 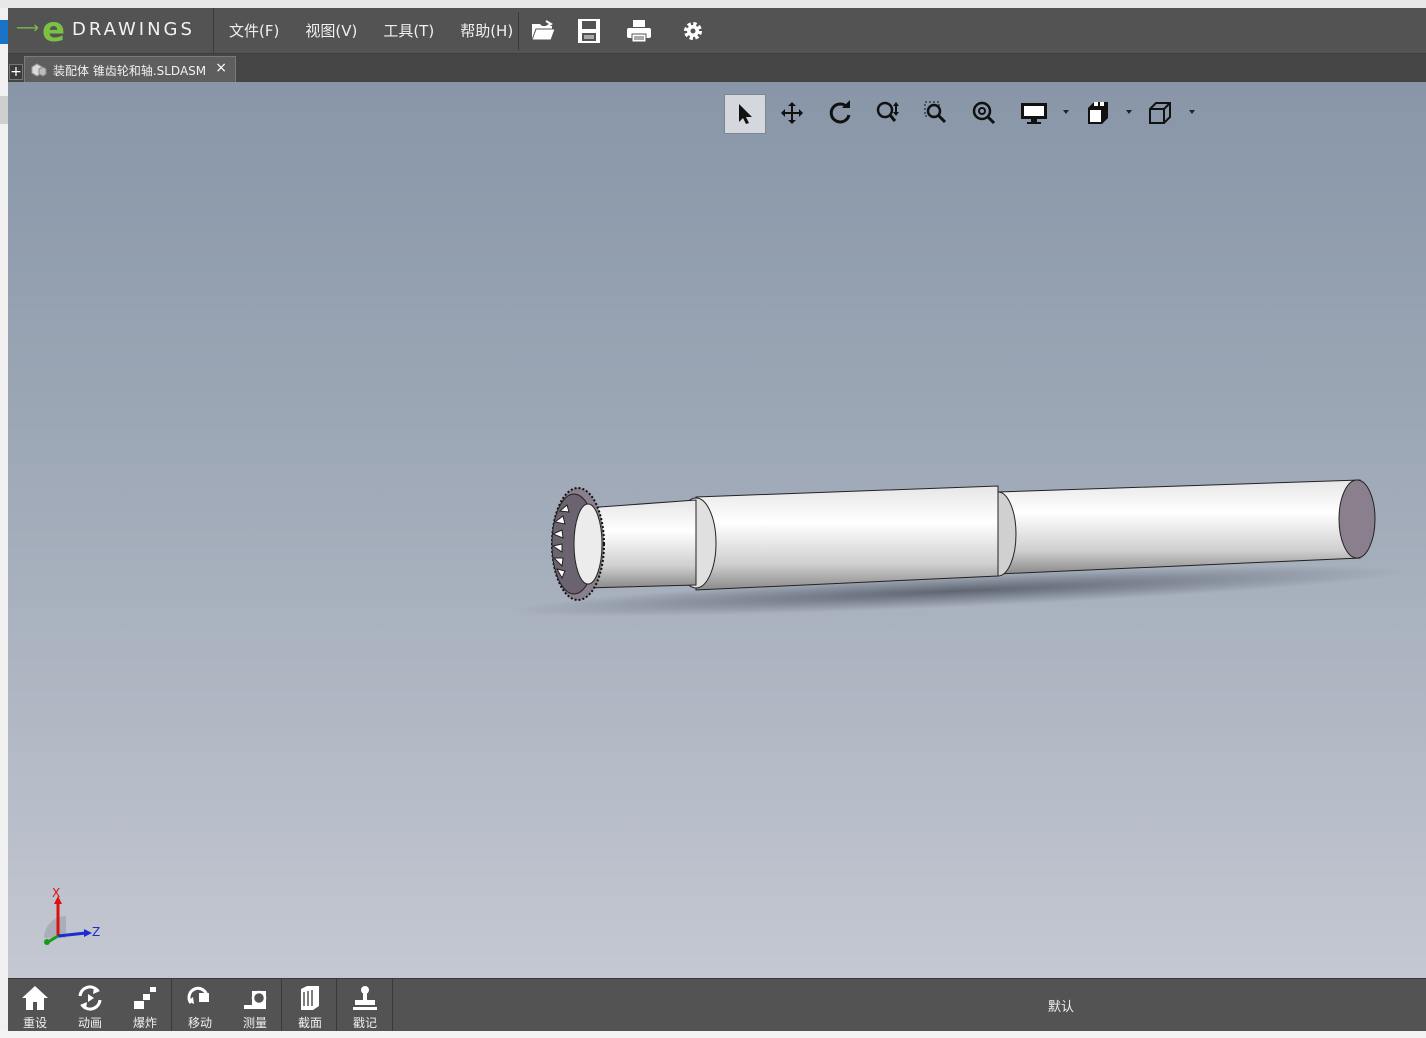 I want to click on animate-icon, so click(x=90, y=998).